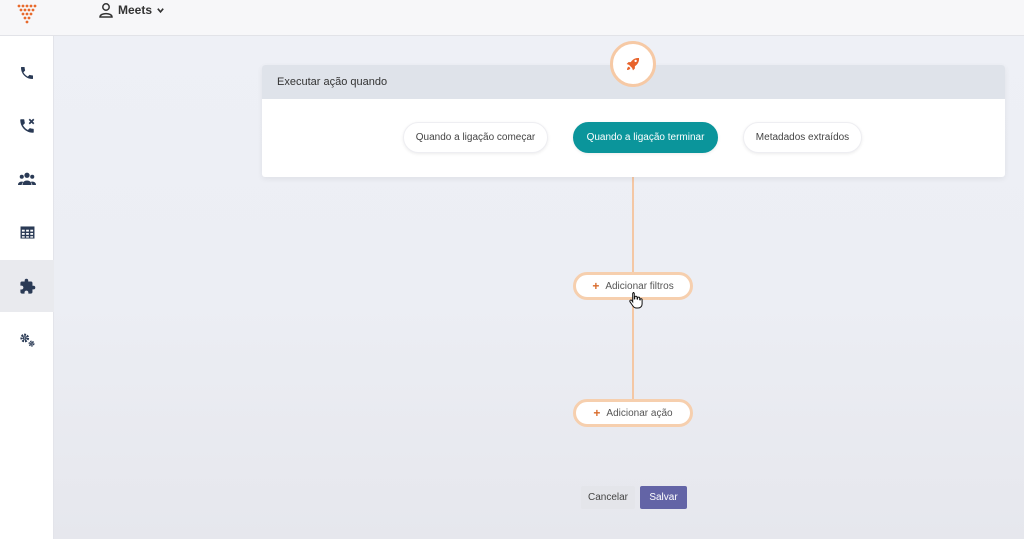 This screenshot has width=1024, height=539. I want to click on missed-call-icon, so click(27, 126).